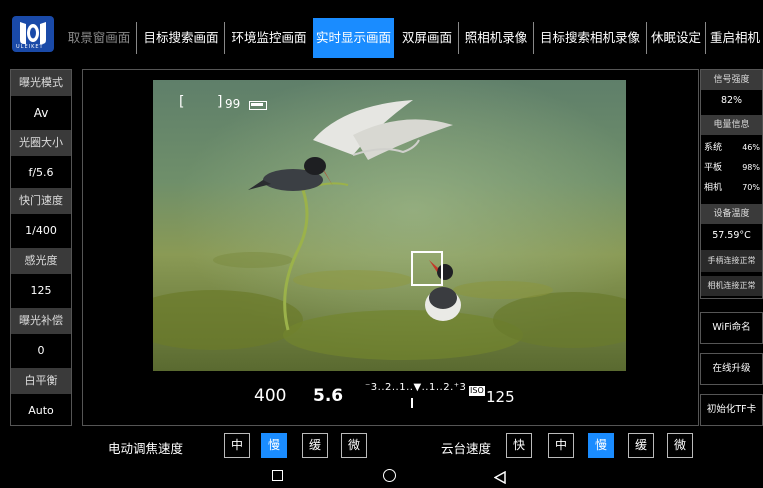 The height and width of the screenshot is (488, 763). What do you see at coordinates (466, 448) in the screenshot?
I see `gimbal-speed-label: 云台速度` at bounding box center [466, 448].